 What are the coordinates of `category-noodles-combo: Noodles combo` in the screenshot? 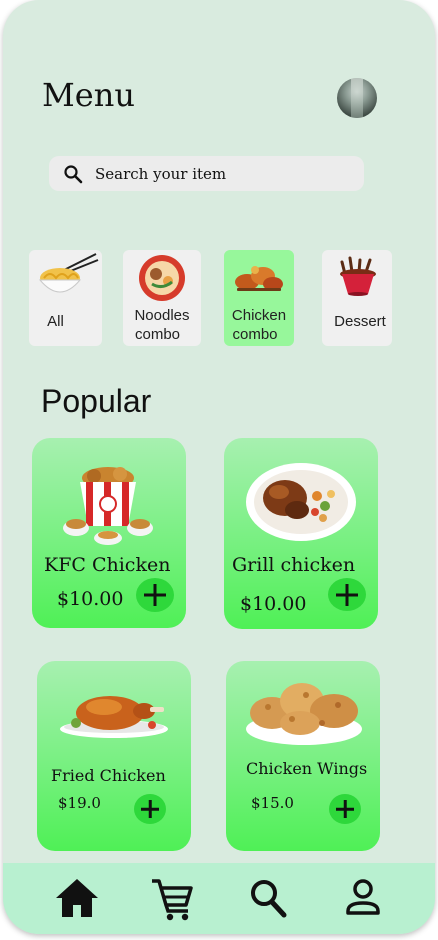 It's located at (162, 298).